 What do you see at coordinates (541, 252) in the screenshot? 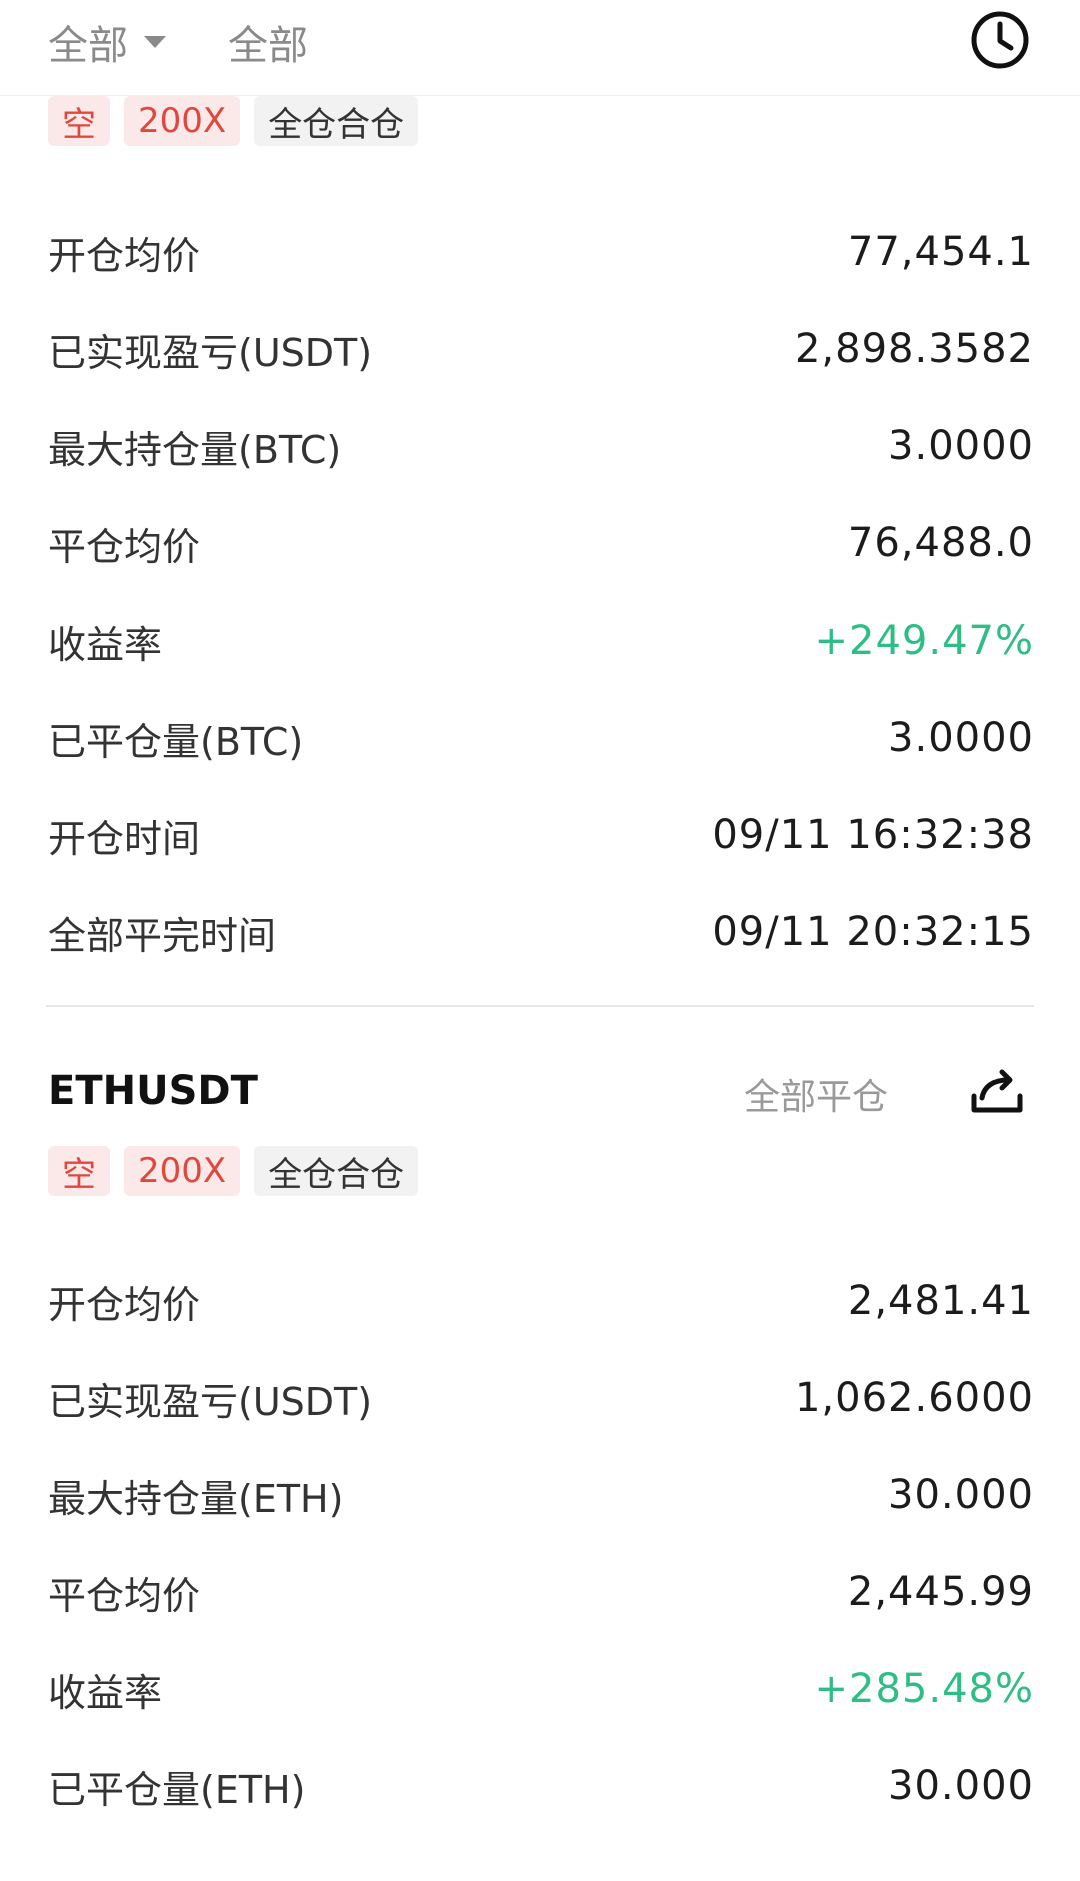
I see `field-row: 开仓均价 77,454.1` at bounding box center [541, 252].